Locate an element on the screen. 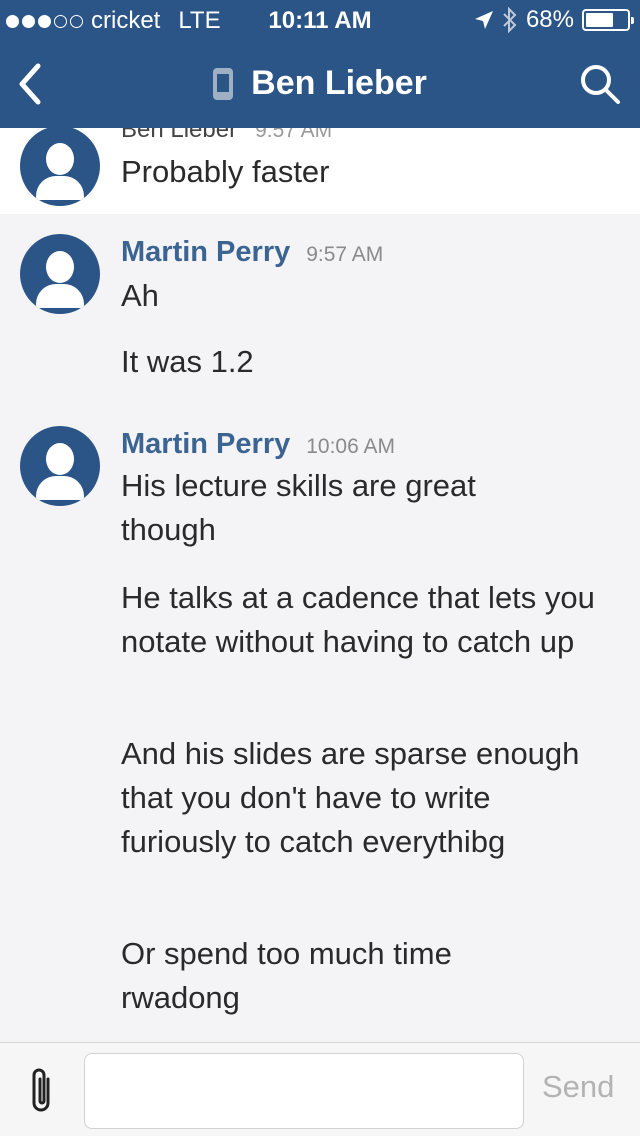 The image size is (640, 1136). search-icon is located at coordinates (600, 84).